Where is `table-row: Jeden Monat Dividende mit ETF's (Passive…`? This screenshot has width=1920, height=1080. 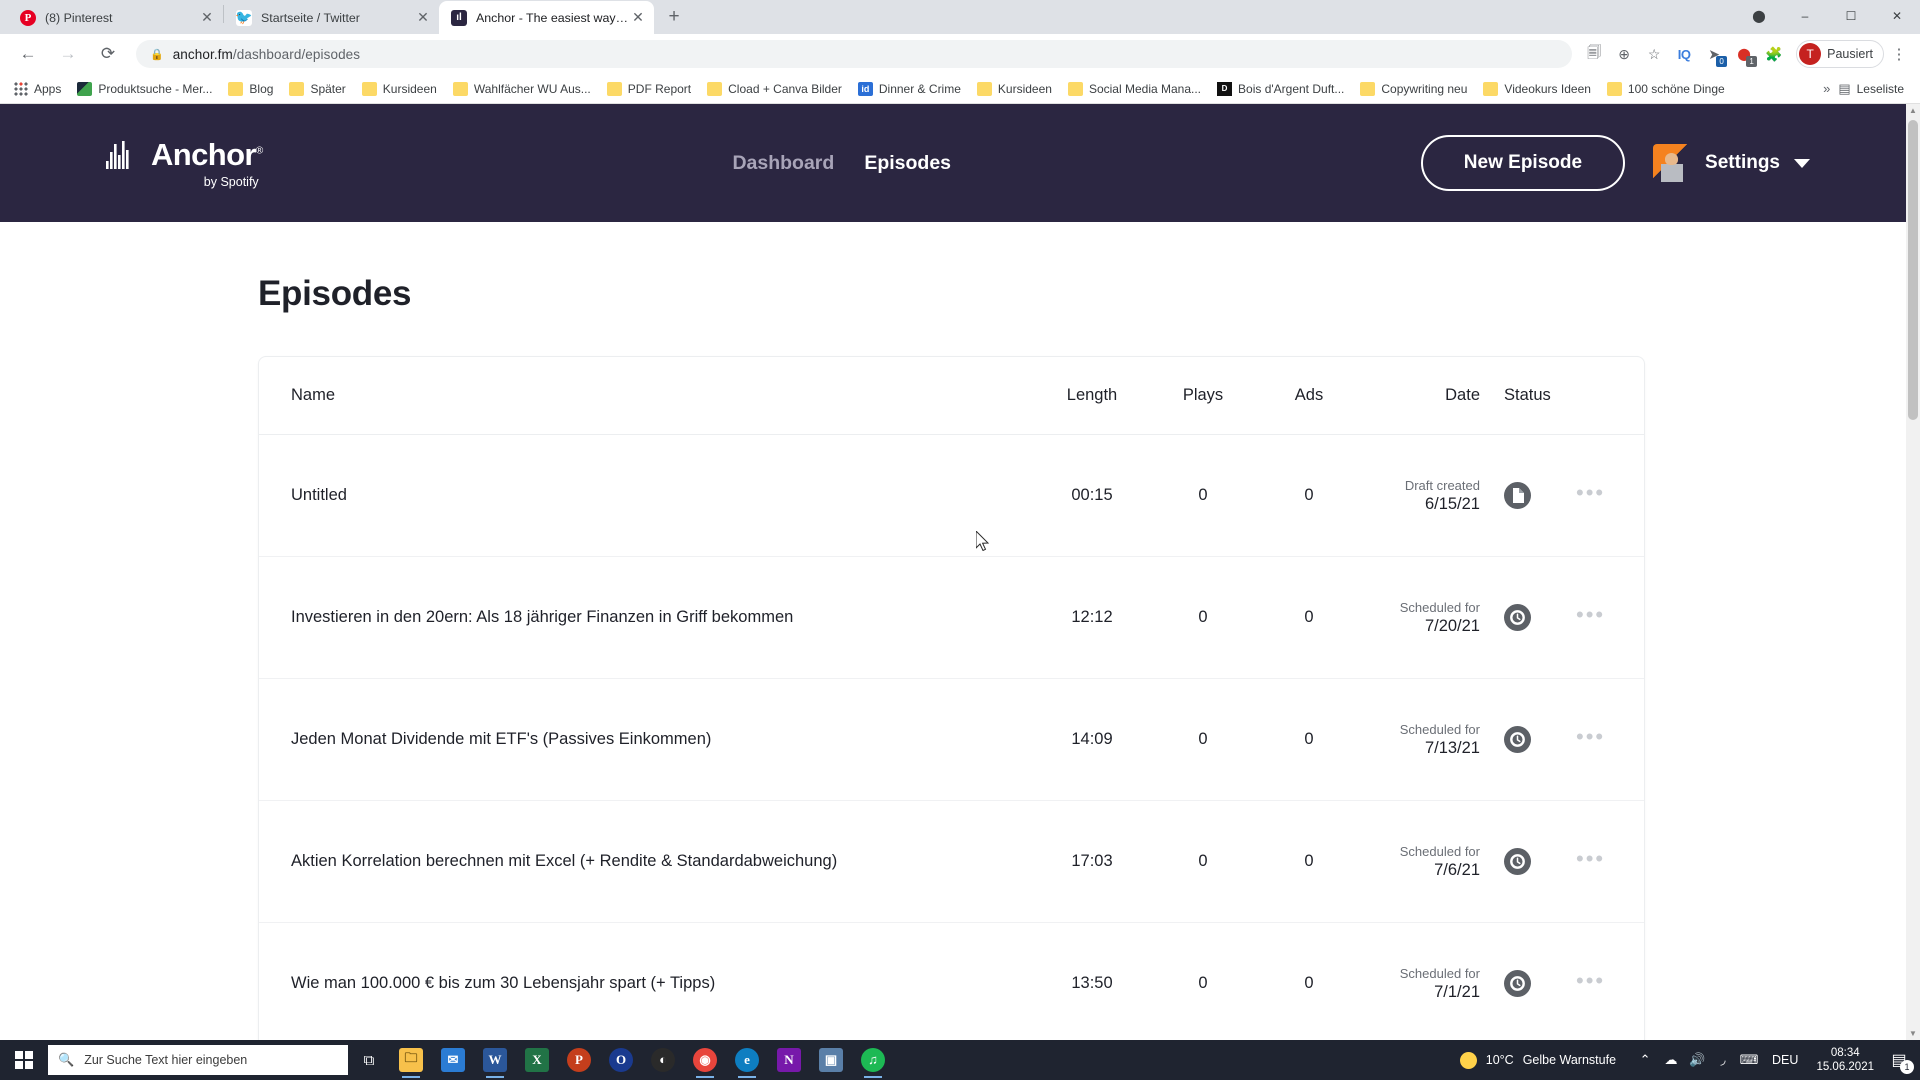
table-row: Jeden Monat Dividende mit ETF's (Passive… is located at coordinates (951, 740).